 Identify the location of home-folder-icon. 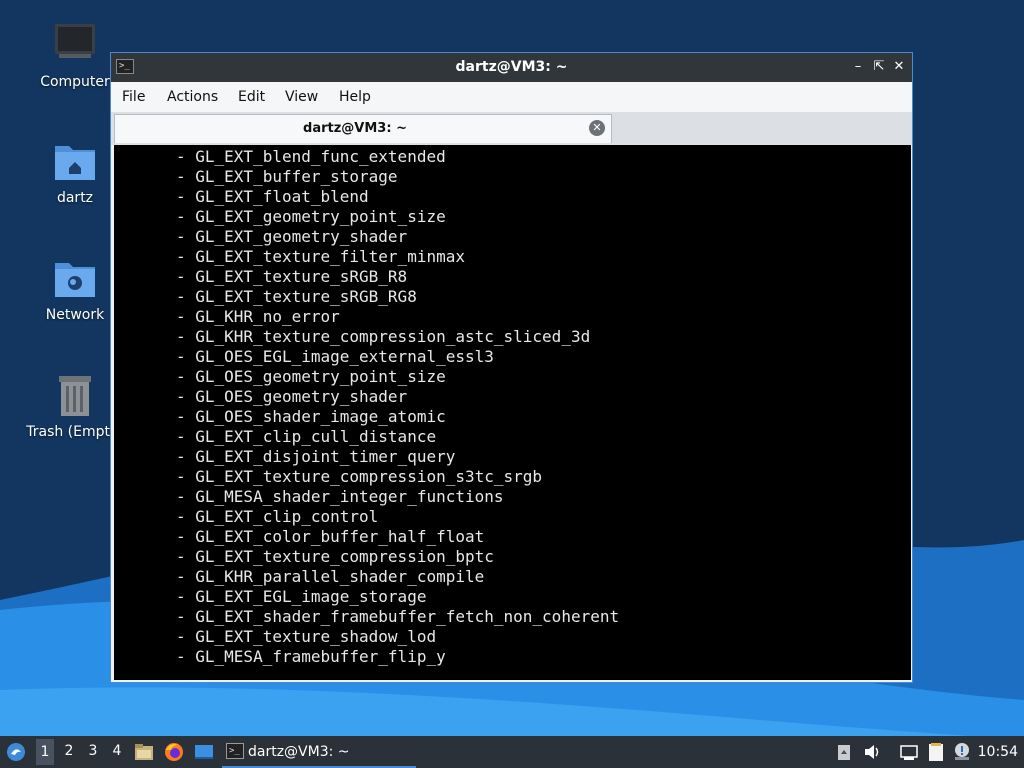
(75, 162).